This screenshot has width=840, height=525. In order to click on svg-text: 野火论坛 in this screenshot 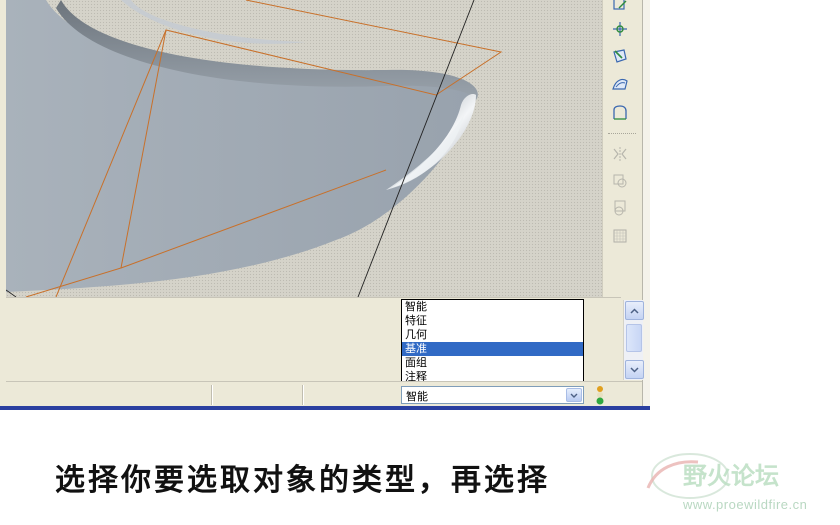, I will do `click(731, 476)`.